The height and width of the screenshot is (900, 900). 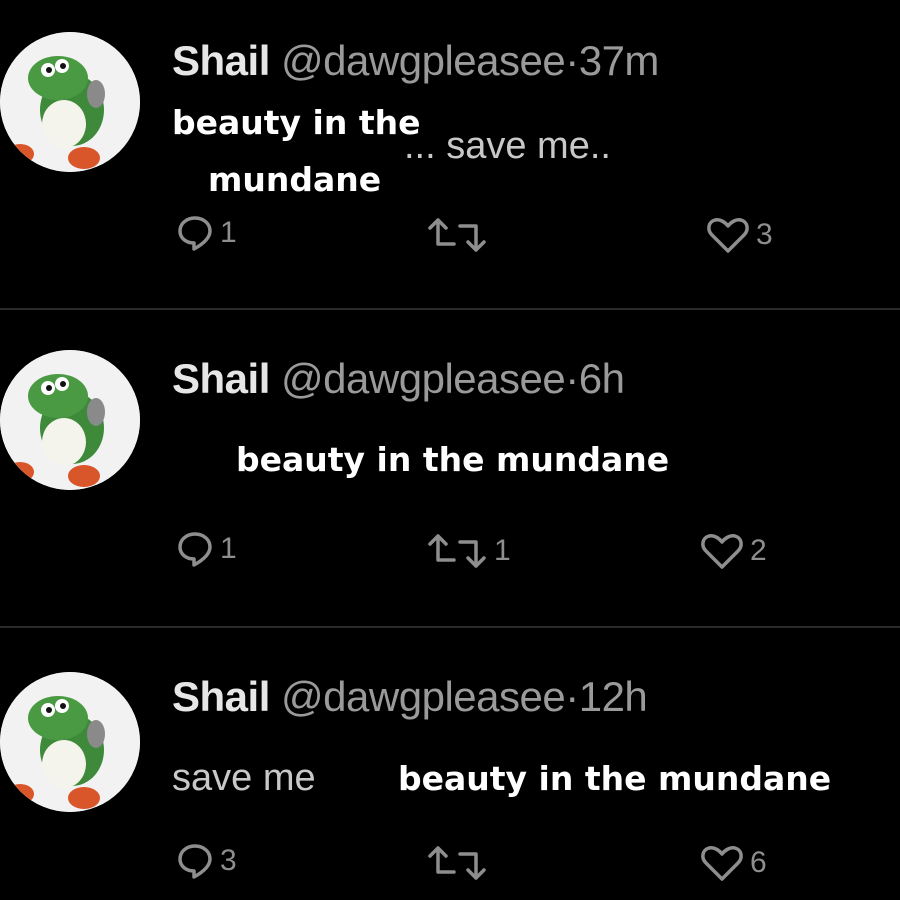 I want to click on like-count: 3, so click(x=764, y=234).